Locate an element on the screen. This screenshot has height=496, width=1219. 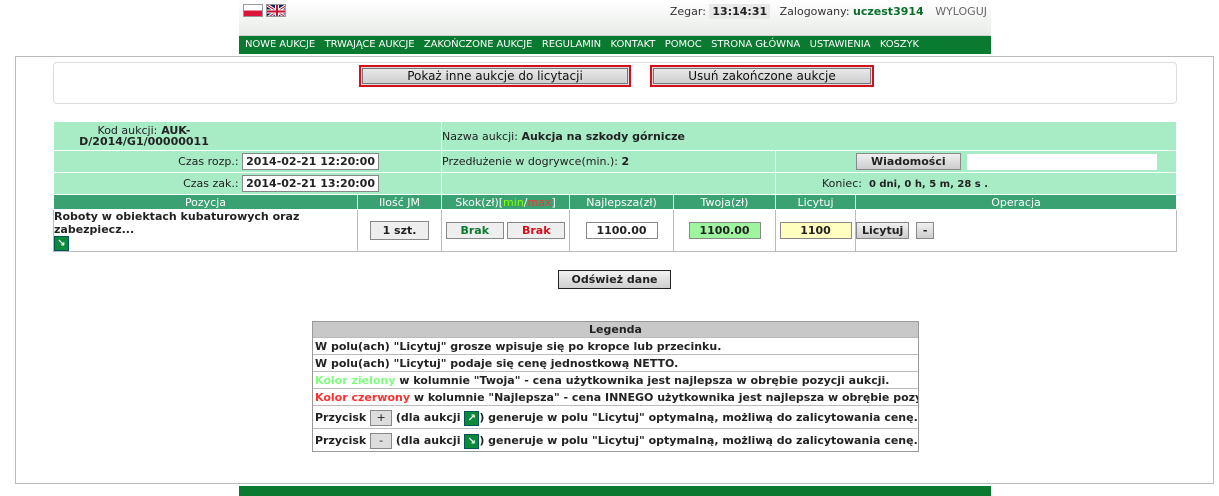
start-time-label: Czas rozp.: is located at coordinates (208, 161).